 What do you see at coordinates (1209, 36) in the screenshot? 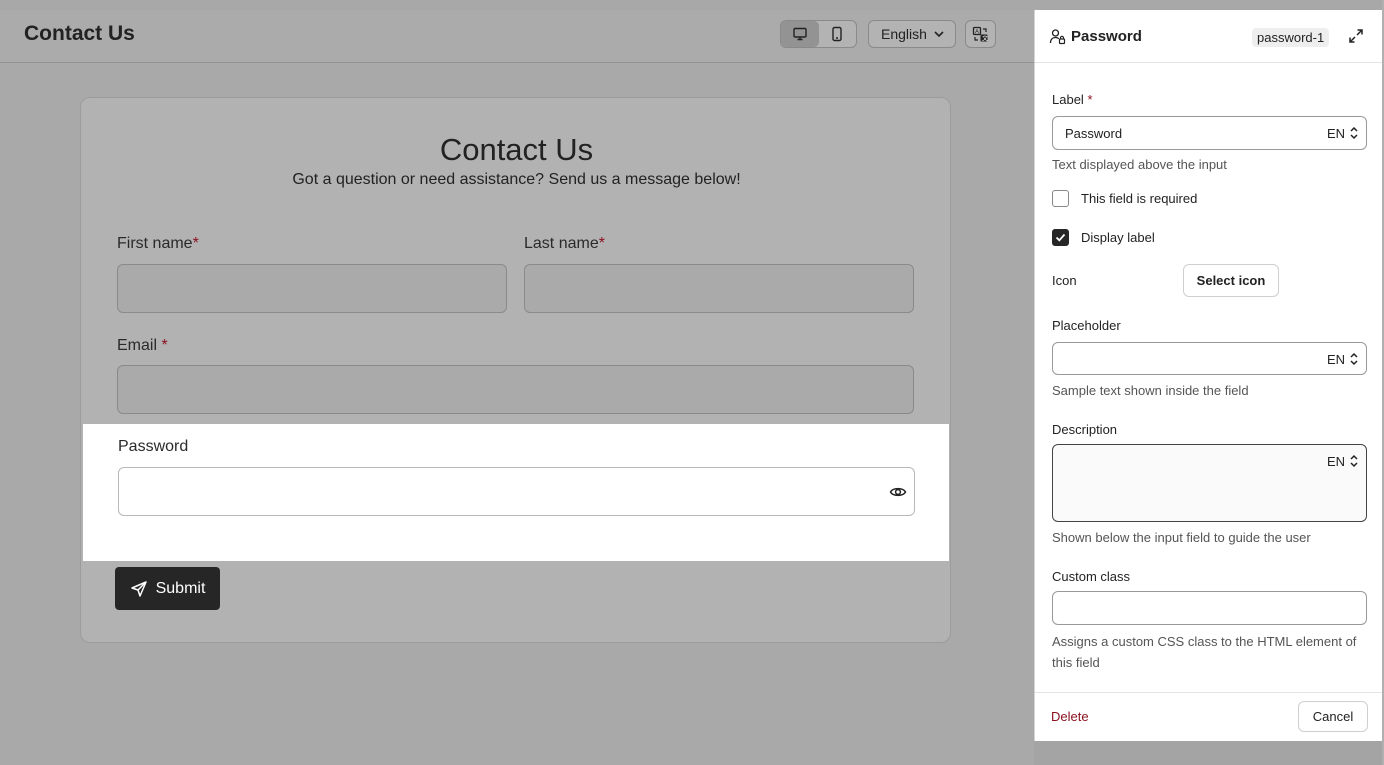
I see `panel-header: Password password-1` at bounding box center [1209, 36].